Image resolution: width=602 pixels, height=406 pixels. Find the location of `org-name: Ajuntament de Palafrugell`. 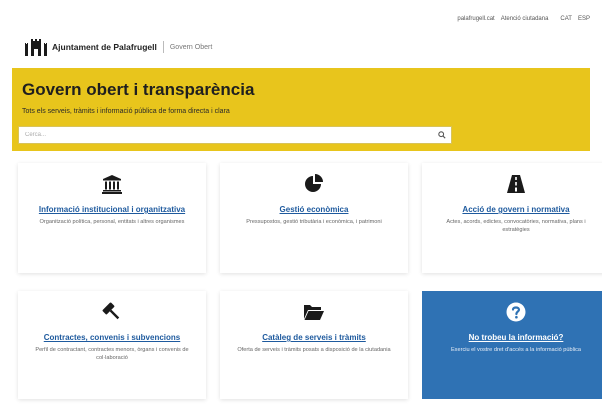

org-name: Ajuntament de Palafrugell is located at coordinates (104, 47).